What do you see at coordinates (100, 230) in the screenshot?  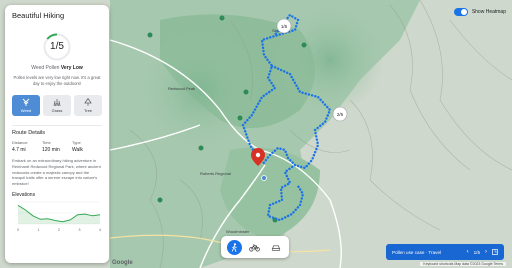 I see `elevation-tick-label: 4` at bounding box center [100, 230].